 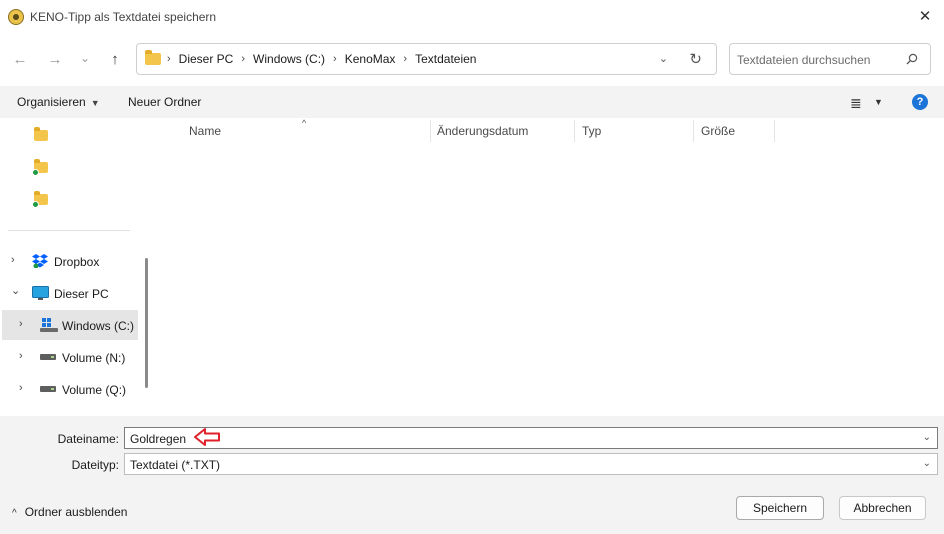 What do you see at coordinates (878, 102) in the screenshot?
I see `view-caret-down-icon: ▼` at bounding box center [878, 102].